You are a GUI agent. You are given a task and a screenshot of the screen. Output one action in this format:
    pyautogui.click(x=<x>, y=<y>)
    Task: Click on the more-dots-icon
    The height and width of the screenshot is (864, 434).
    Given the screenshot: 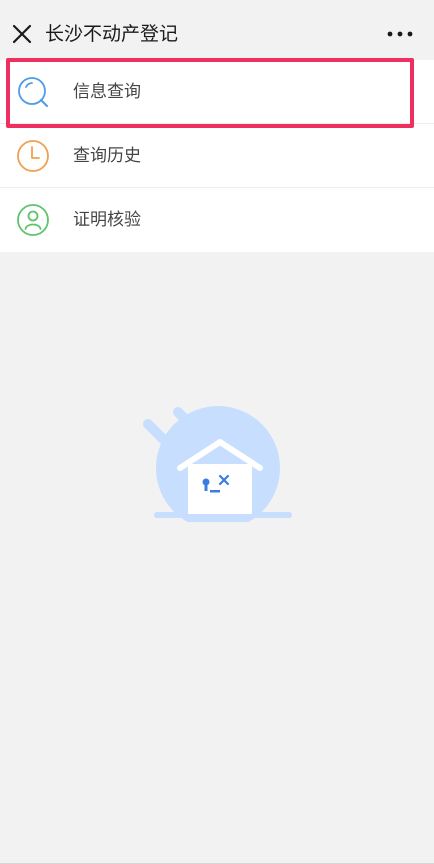 What is the action you would take?
    pyautogui.click(x=400, y=34)
    